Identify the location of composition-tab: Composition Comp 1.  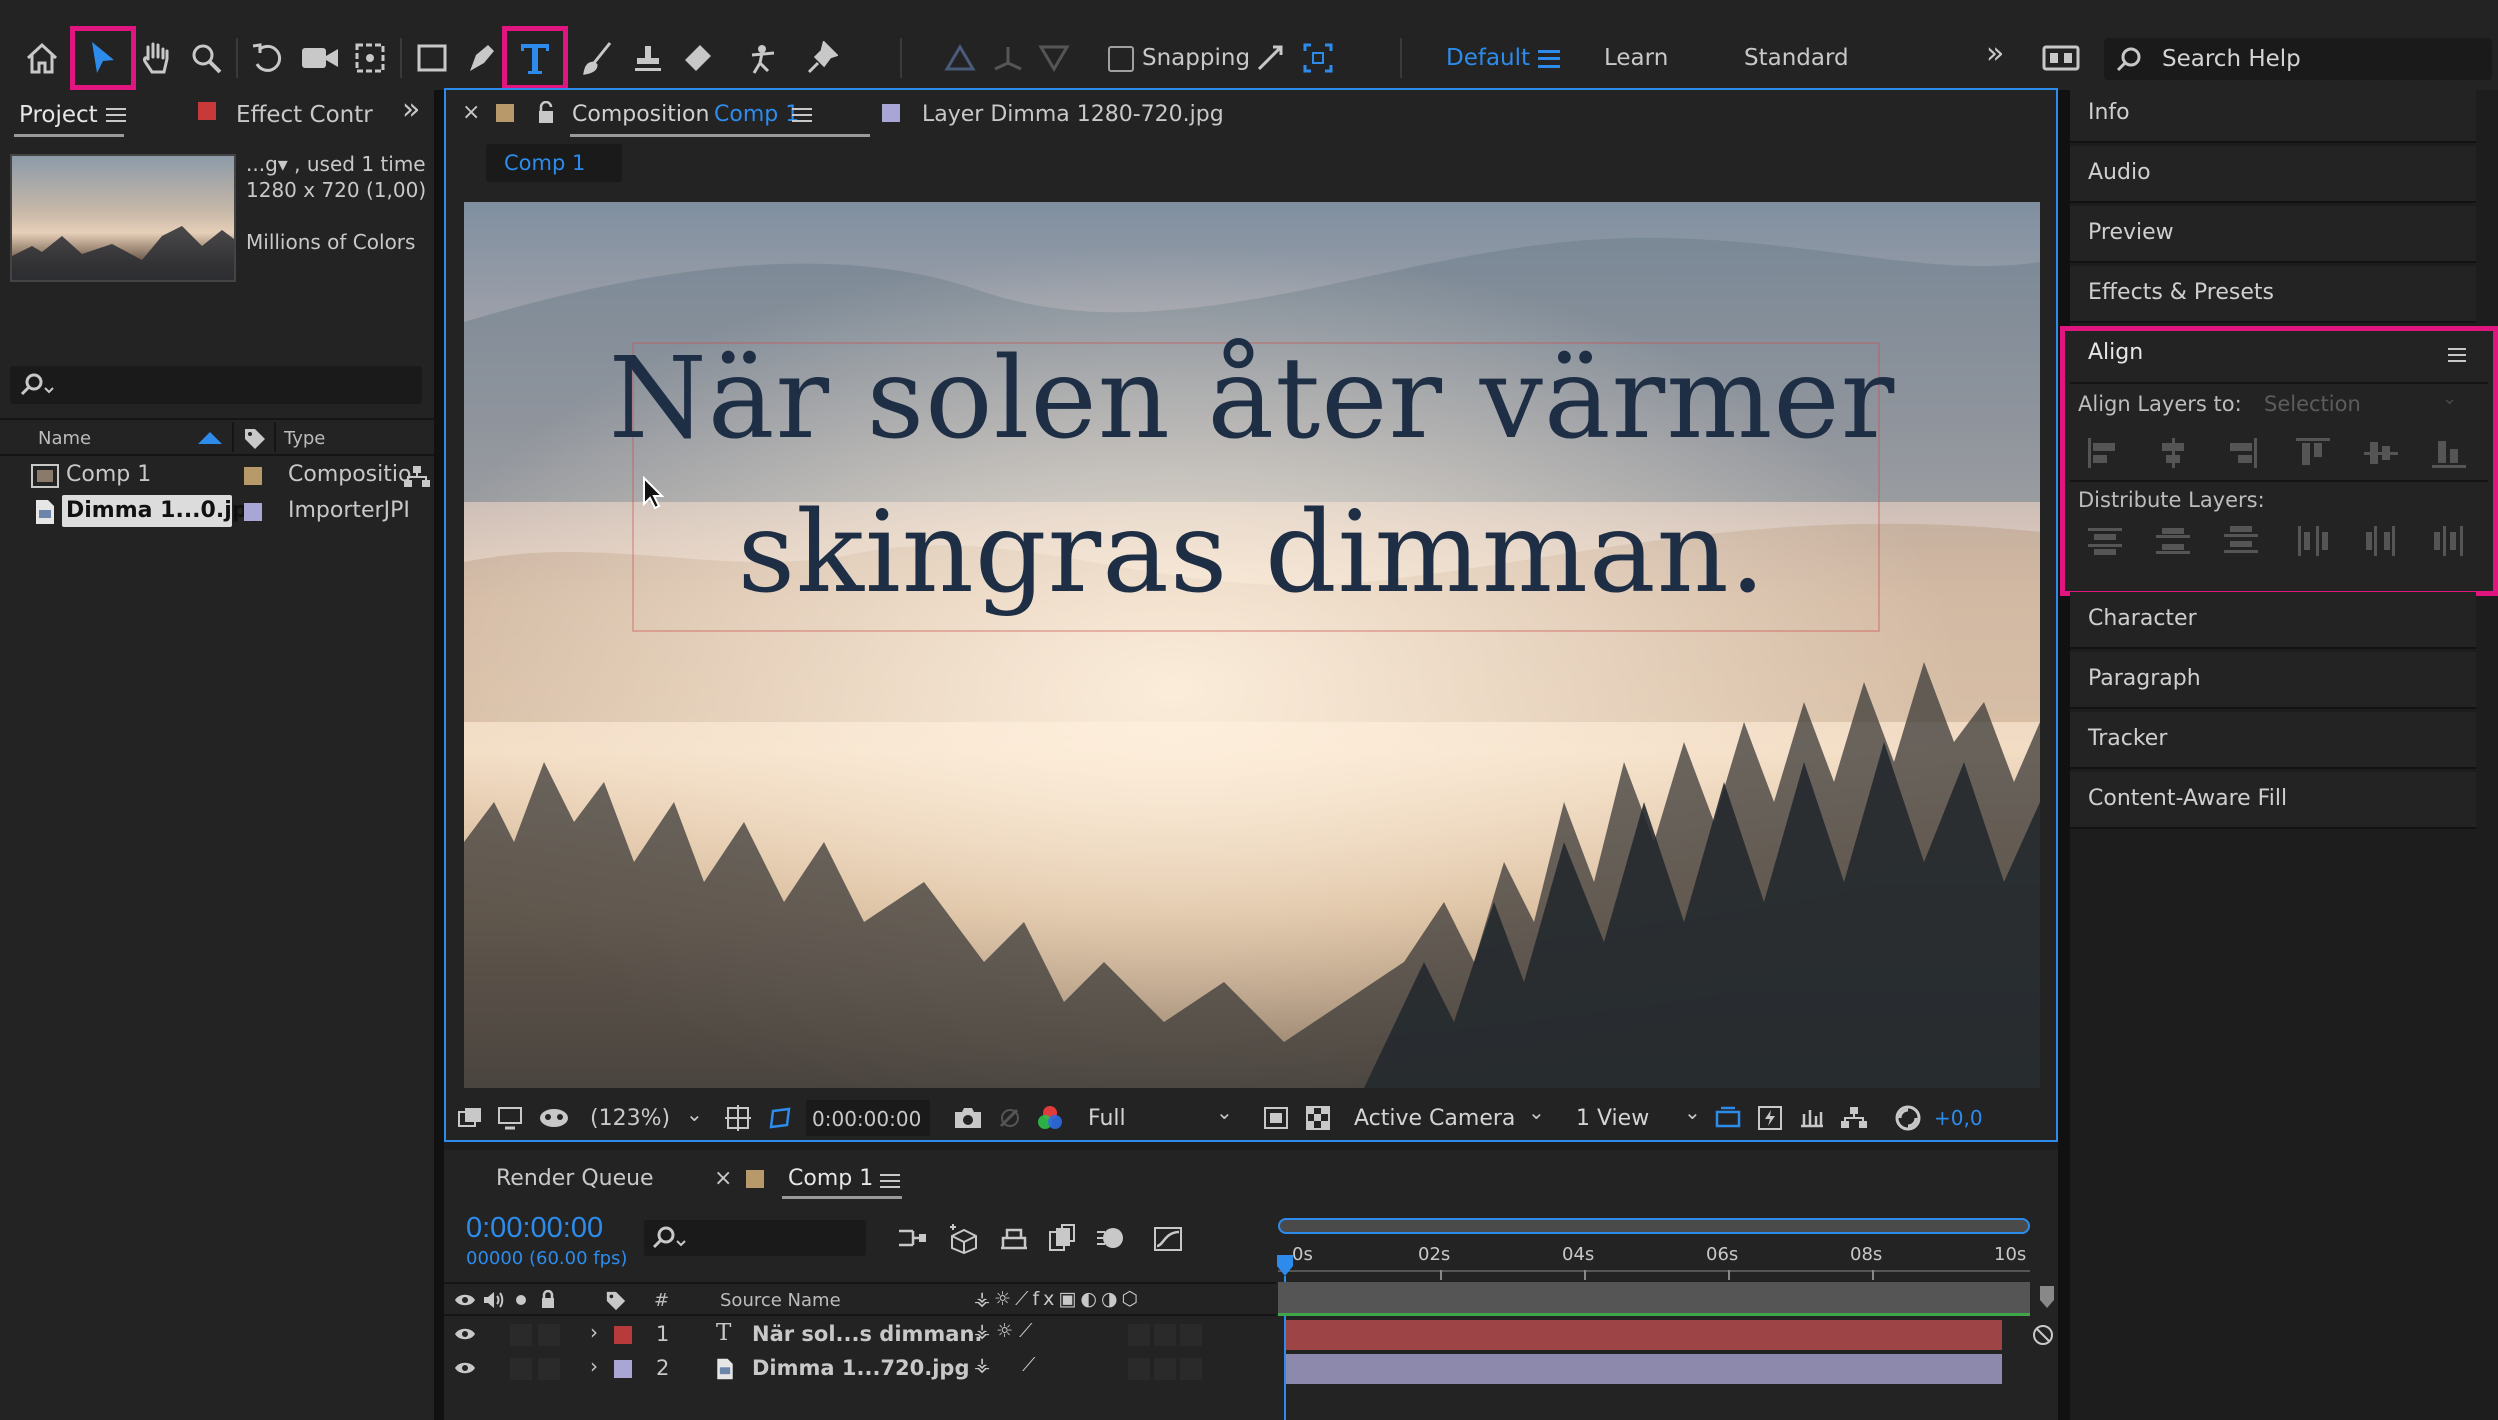
(720, 114).